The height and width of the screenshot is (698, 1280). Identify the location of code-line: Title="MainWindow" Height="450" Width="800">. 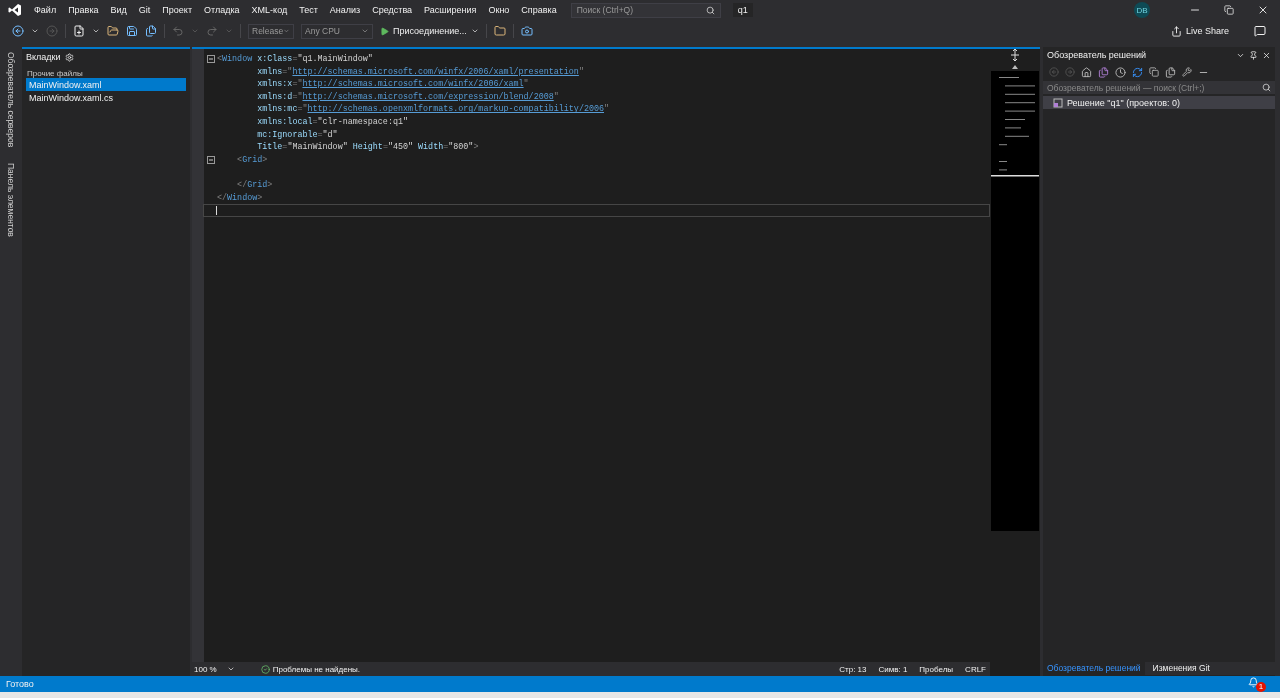
(367, 147).